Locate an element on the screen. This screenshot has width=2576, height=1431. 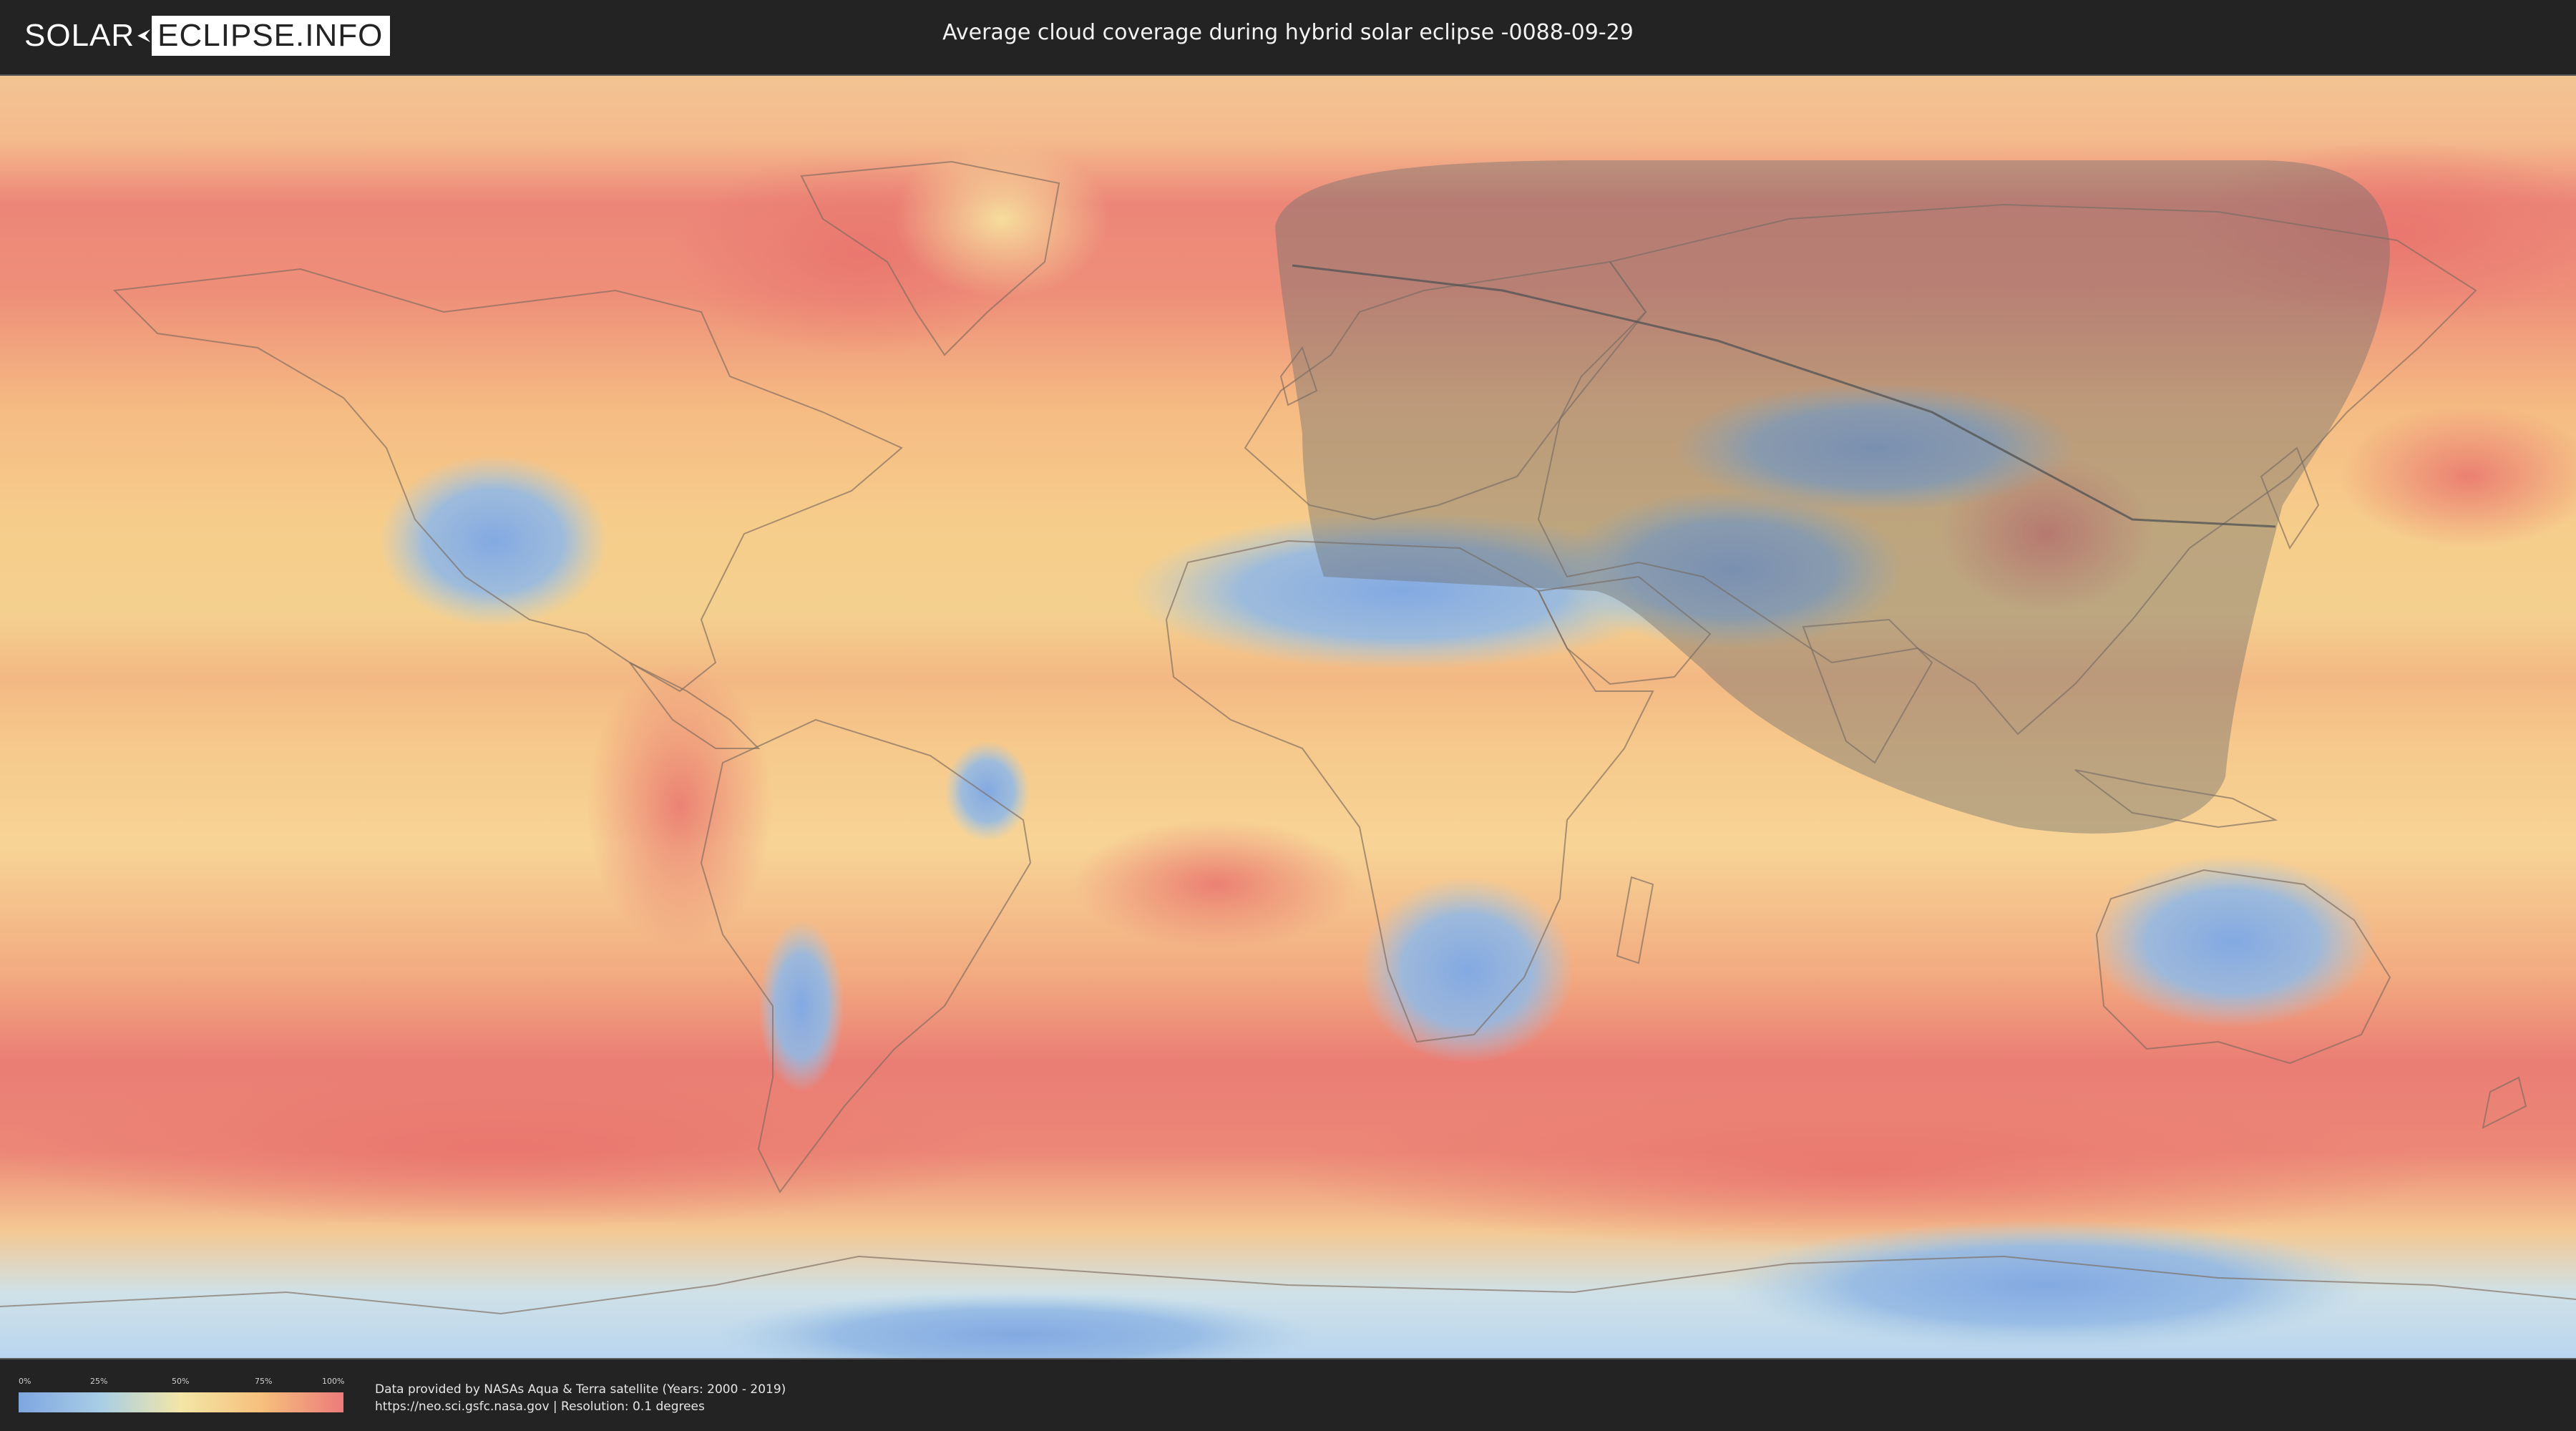
legend-color-bar is located at coordinates (181, 1402).